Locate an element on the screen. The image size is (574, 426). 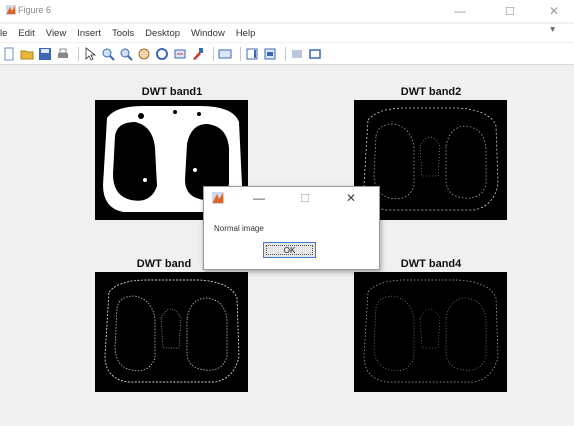
brush-icon is located at coordinates (198, 54).